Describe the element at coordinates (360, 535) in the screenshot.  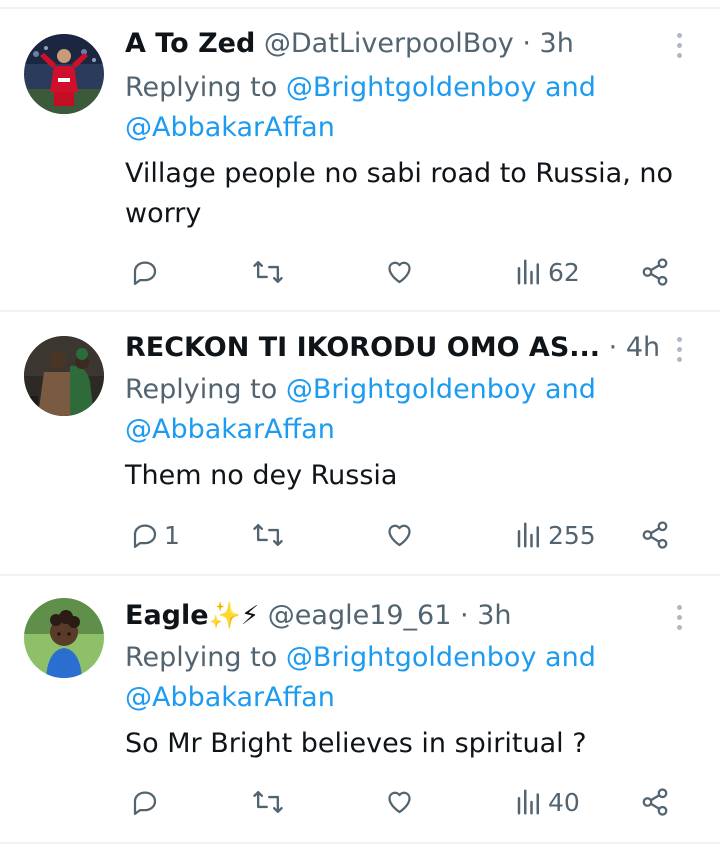
I see `action-bar: 1 255` at that location.